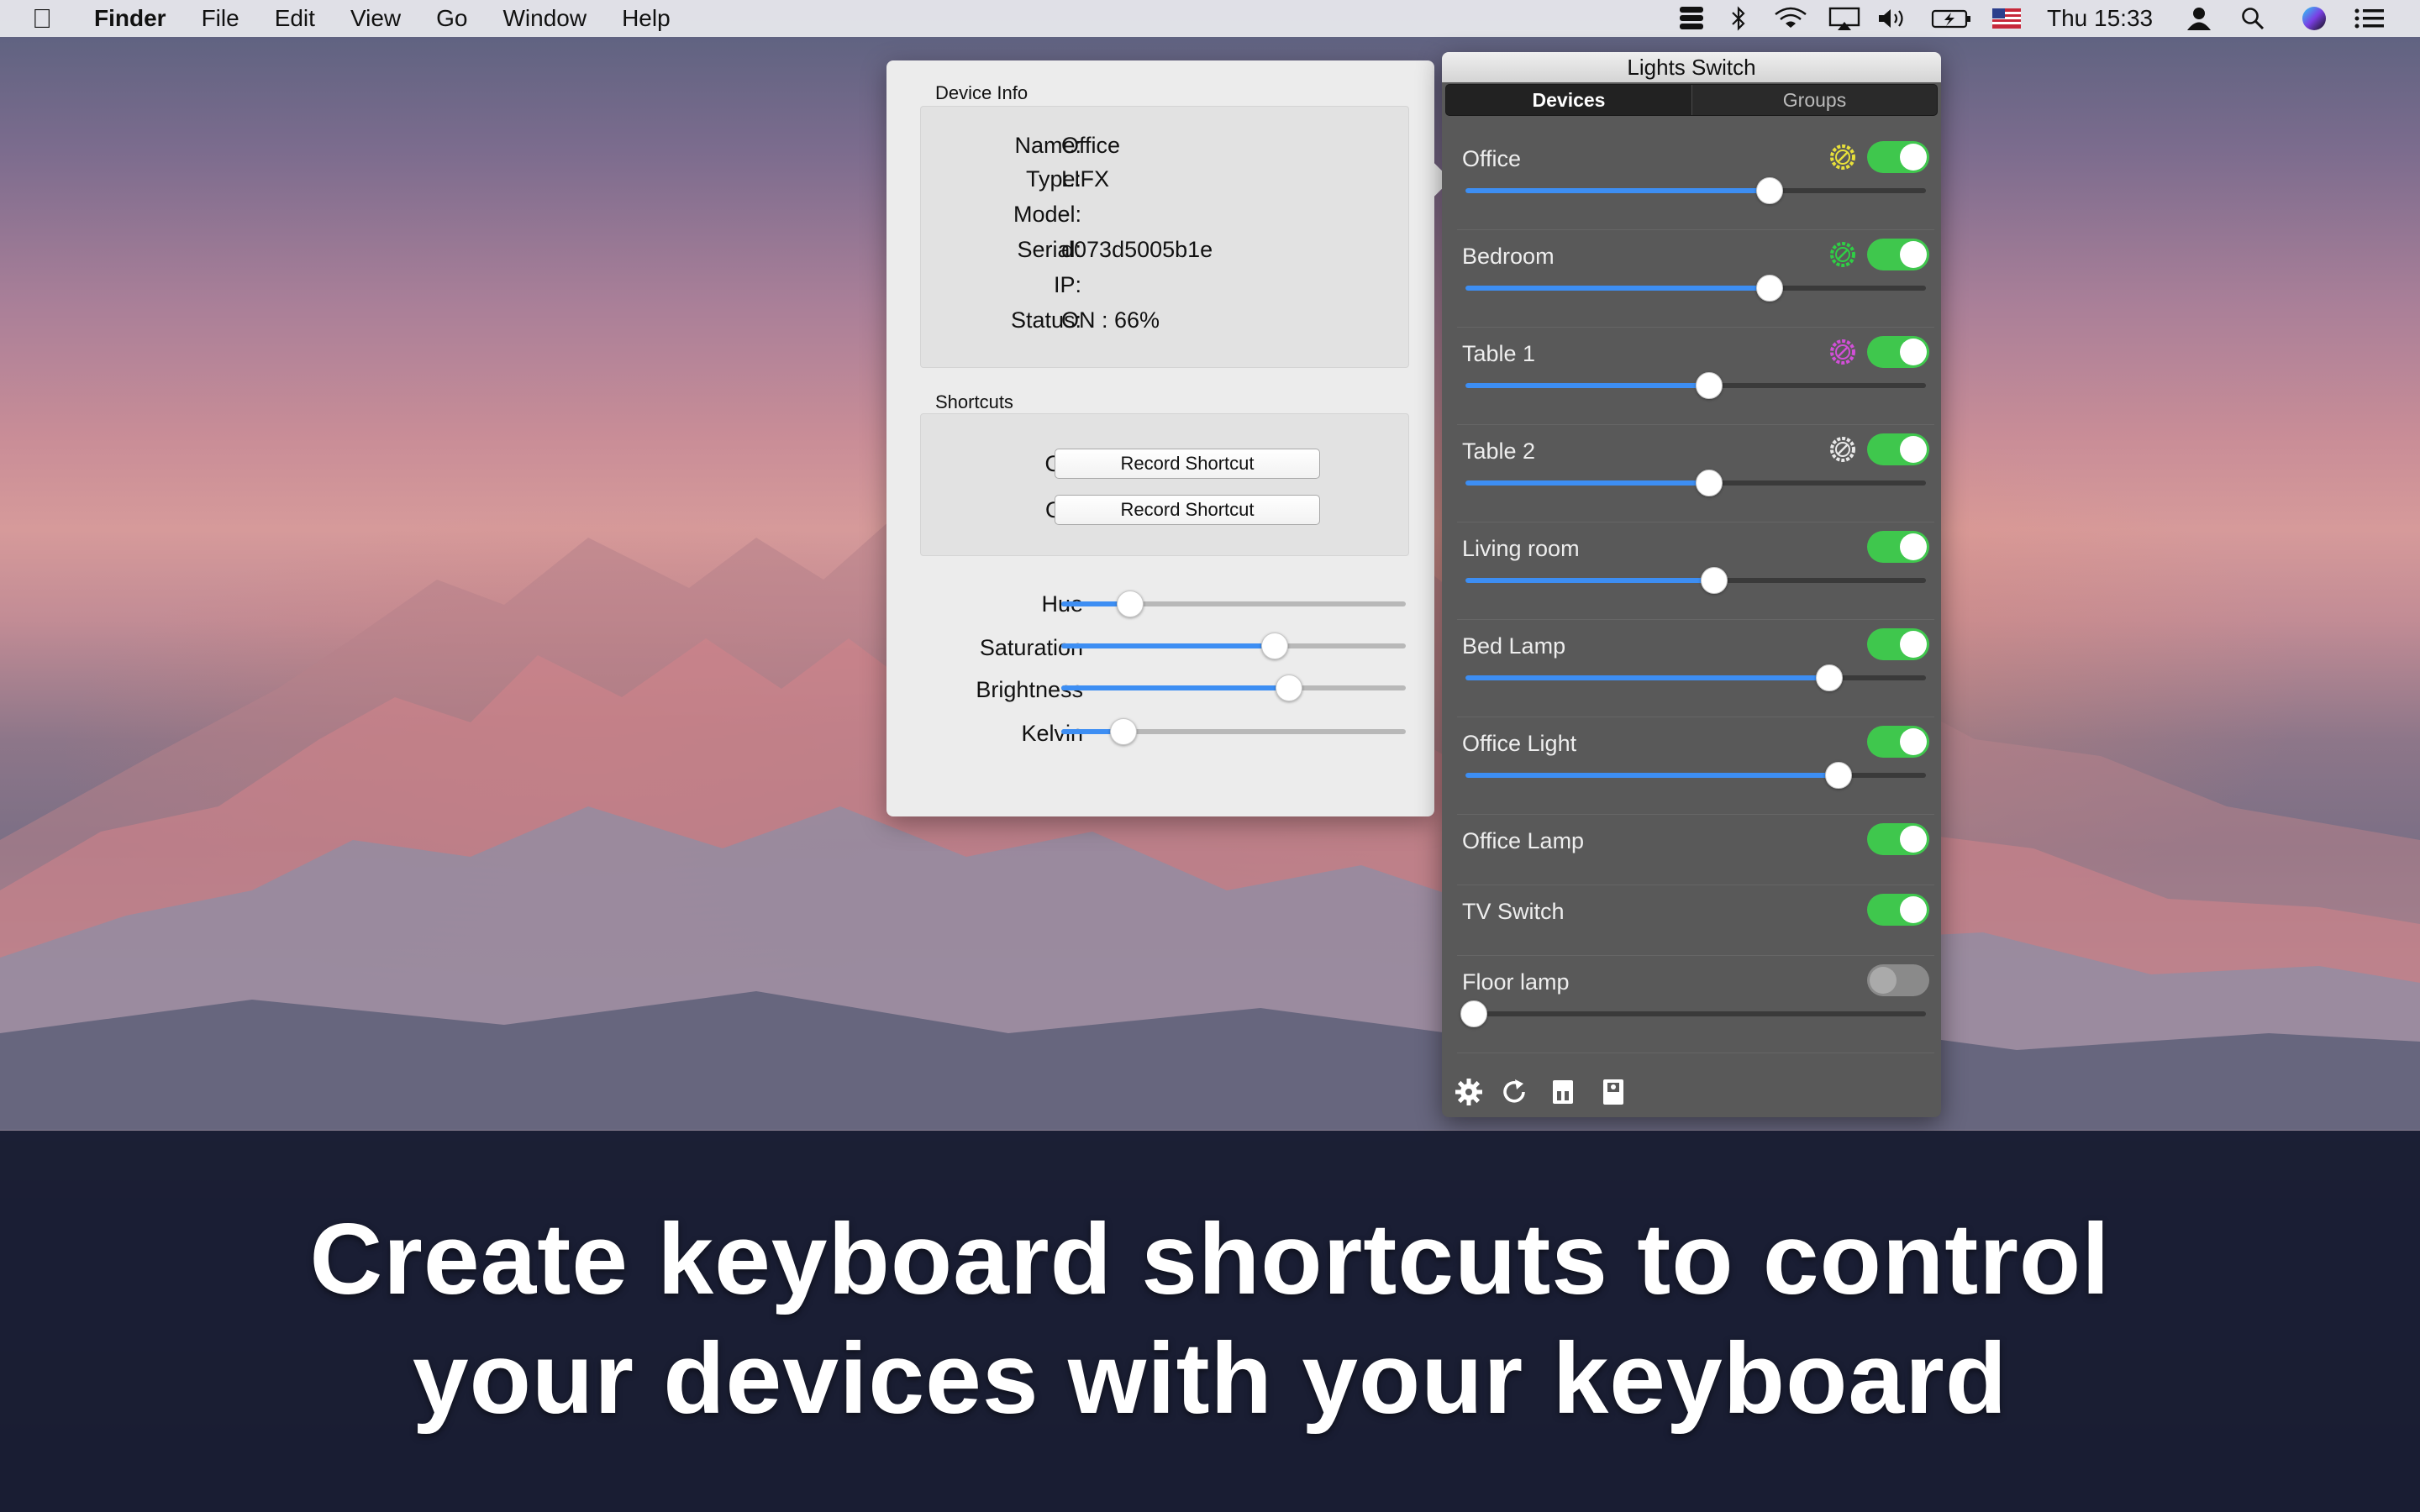 This screenshot has width=2420, height=1512. I want to click on menu-window: Window, so click(544, 18).